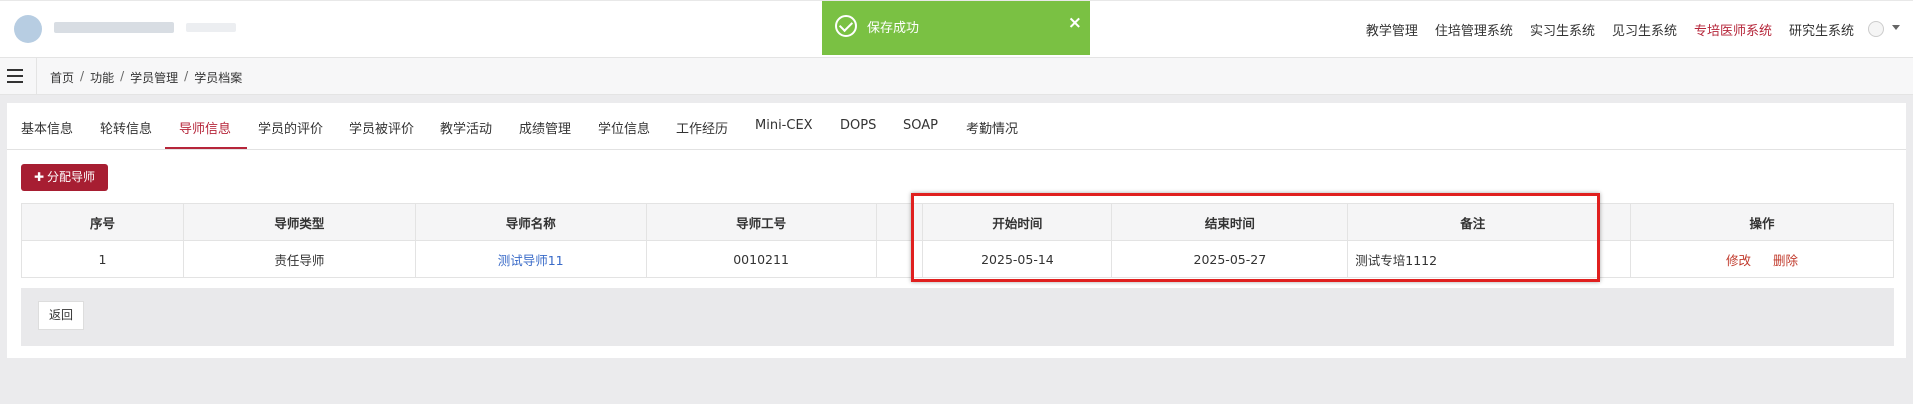 The image size is (1913, 404). I want to click on system-name-blurred, so click(114, 27).